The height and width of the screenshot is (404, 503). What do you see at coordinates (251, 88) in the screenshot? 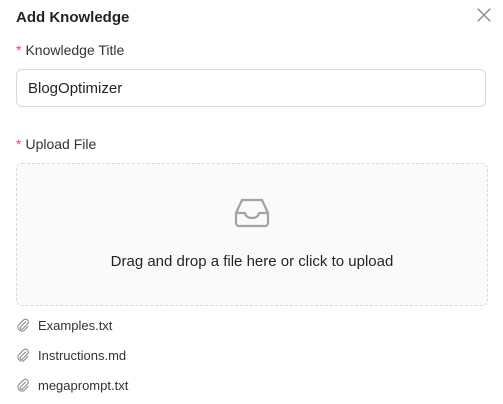
I see `knowledge-title-input` at bounding box center [251, 88].